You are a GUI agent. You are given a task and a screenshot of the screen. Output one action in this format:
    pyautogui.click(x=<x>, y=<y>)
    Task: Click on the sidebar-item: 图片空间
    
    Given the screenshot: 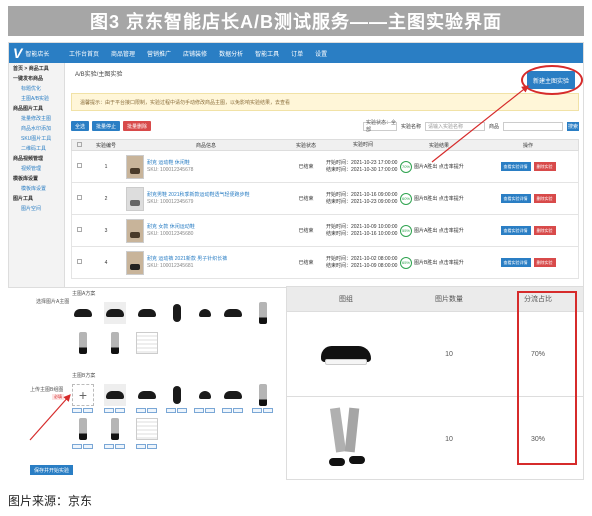 What is the action you would take?
    pyautogui.click(x=36, y=208)
    